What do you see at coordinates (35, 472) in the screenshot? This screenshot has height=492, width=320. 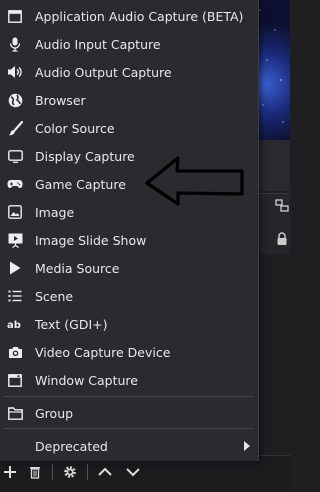 I see `trash-icon` at bounding box center [35, 472].